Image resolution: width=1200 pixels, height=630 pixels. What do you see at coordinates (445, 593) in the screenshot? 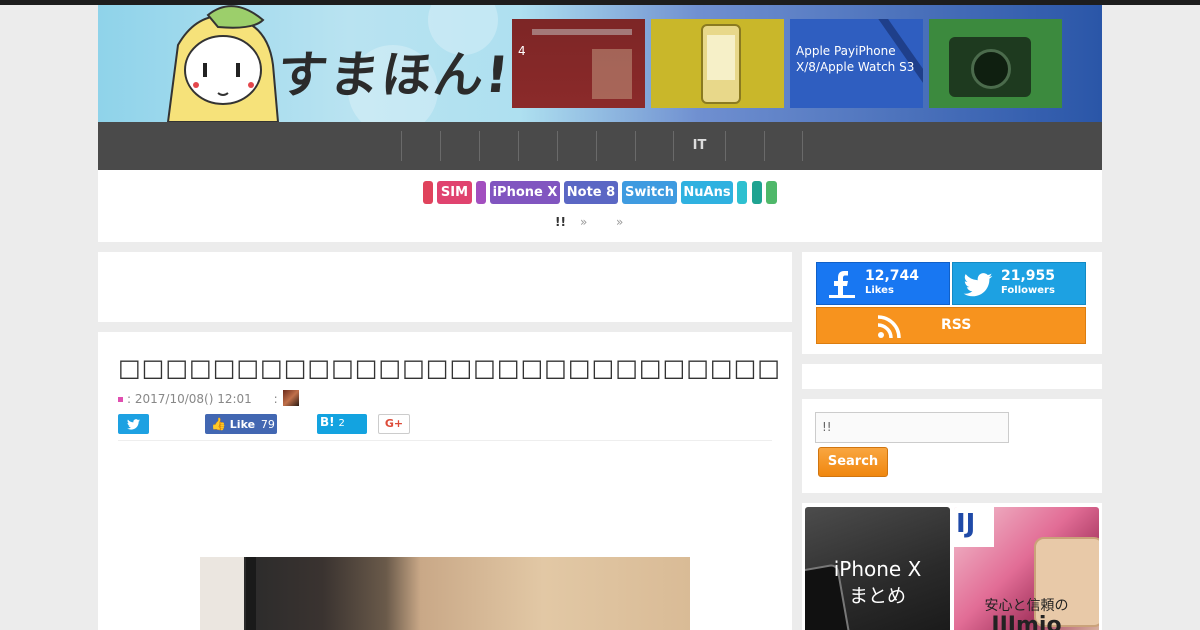
I see `article-photo` at bounding box center [445, 593].